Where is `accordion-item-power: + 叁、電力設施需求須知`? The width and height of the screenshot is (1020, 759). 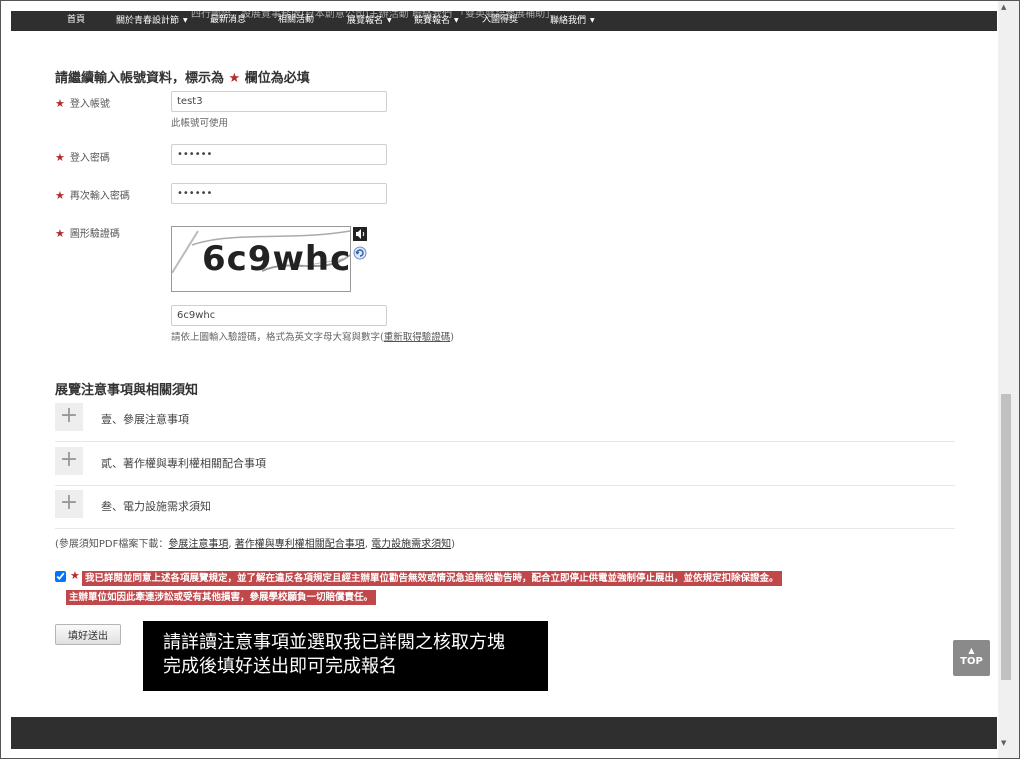 accordion-item-power: + 叁、電力設施需求須知 is located at coordinates (505, 507).